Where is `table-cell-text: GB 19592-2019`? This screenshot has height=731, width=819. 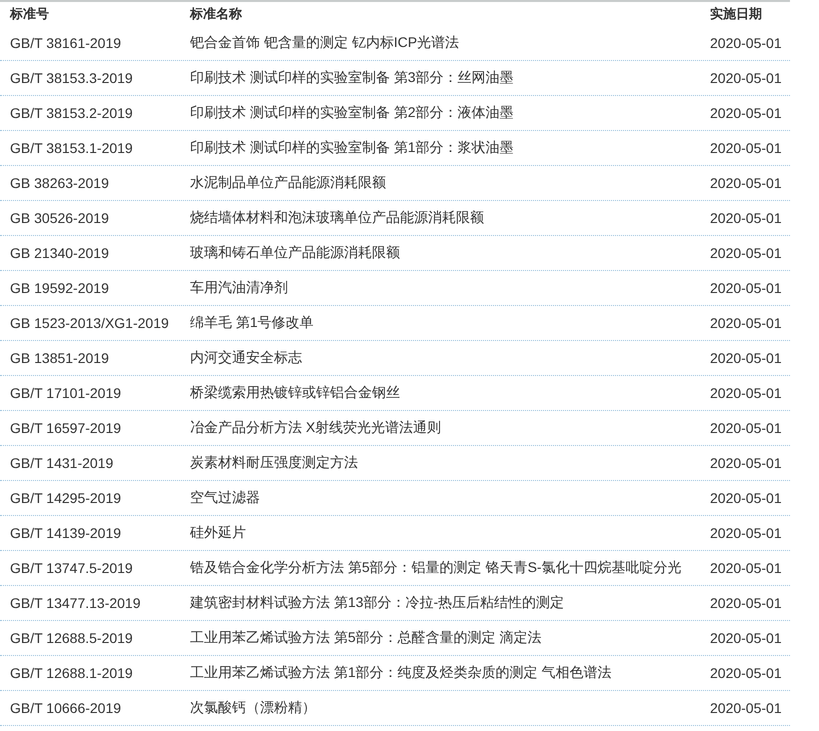 table-cell-text: GB 19592-2019 is located at coordinates (60, 288).